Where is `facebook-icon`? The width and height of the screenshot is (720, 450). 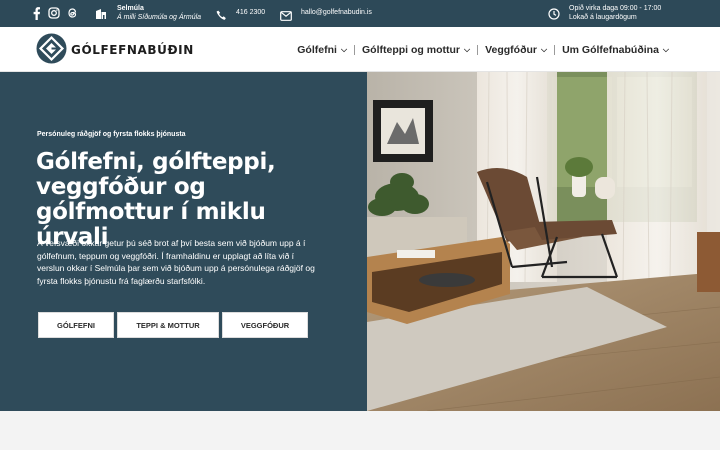 facebook-icon is located at coordinates (36, 13).